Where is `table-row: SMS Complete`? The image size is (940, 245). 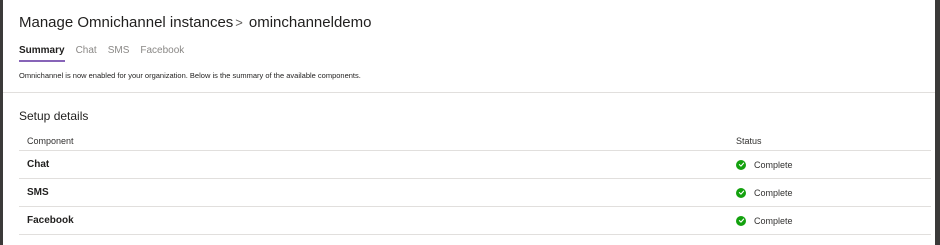
table-row: SMS Complete is located at coordinates (475, 193).